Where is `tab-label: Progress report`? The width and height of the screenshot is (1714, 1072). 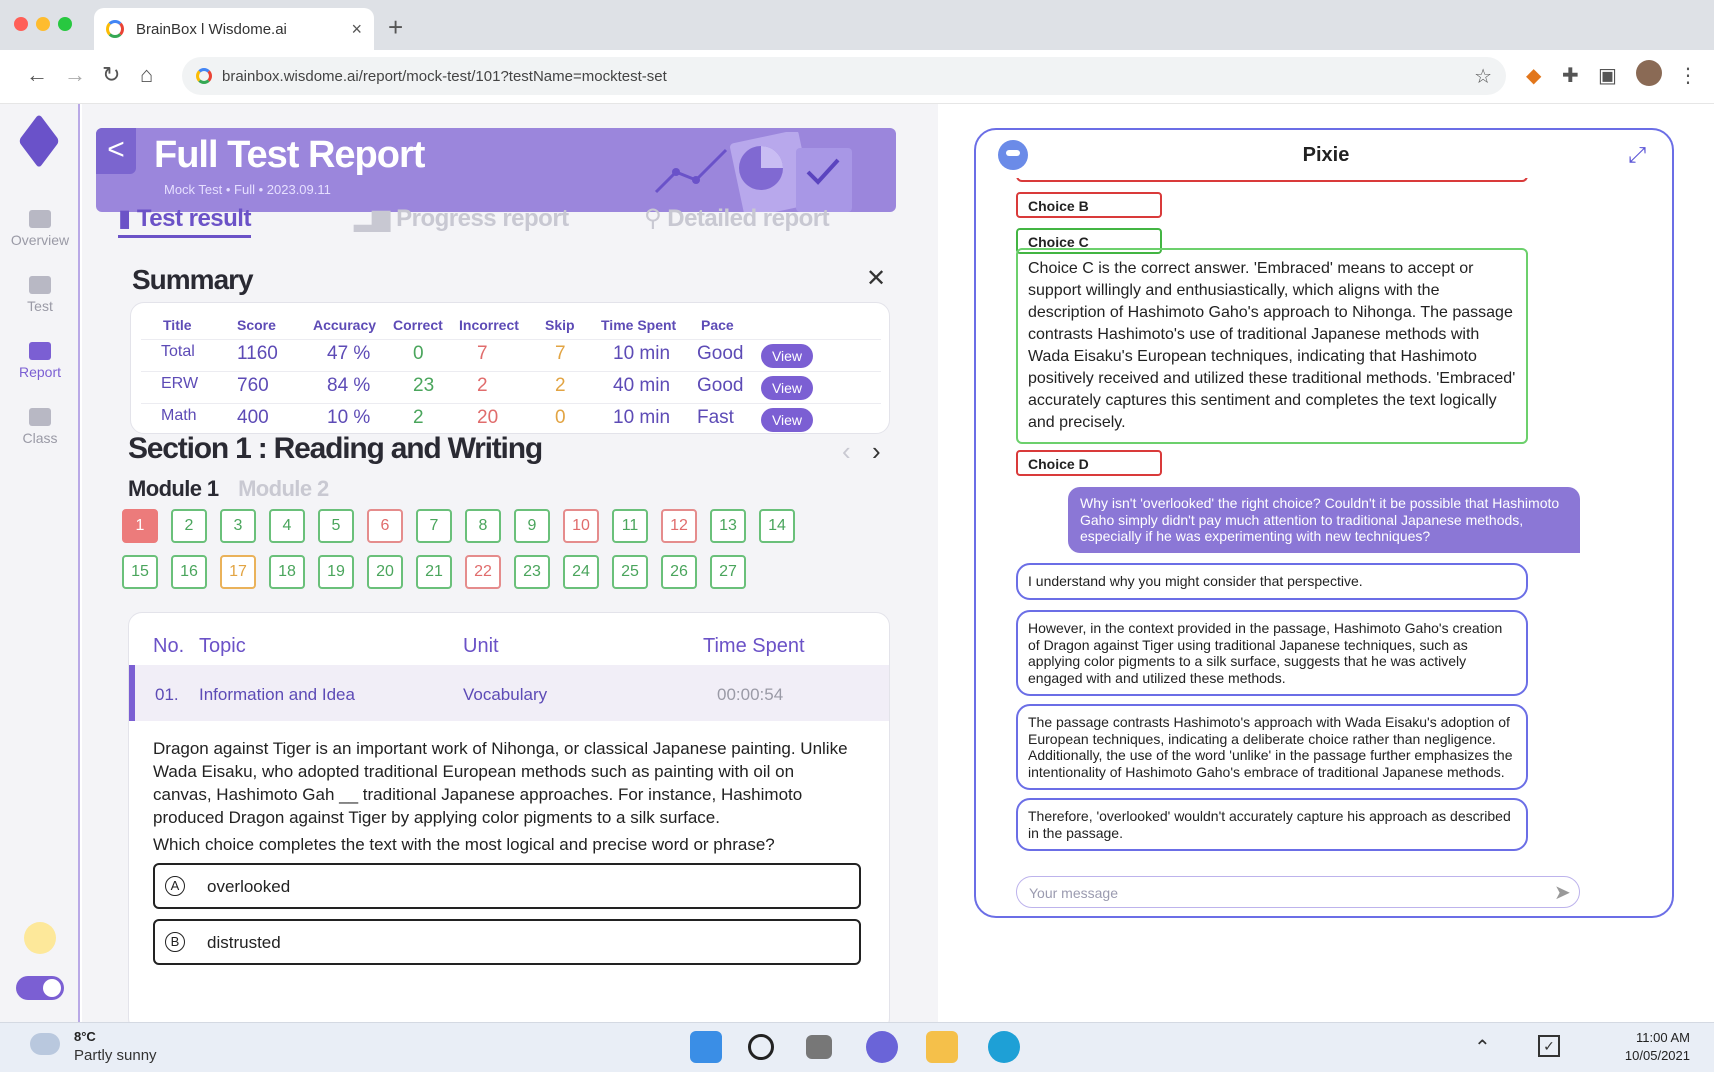
tab-label: Progress report is located at coordinates (482, 218).